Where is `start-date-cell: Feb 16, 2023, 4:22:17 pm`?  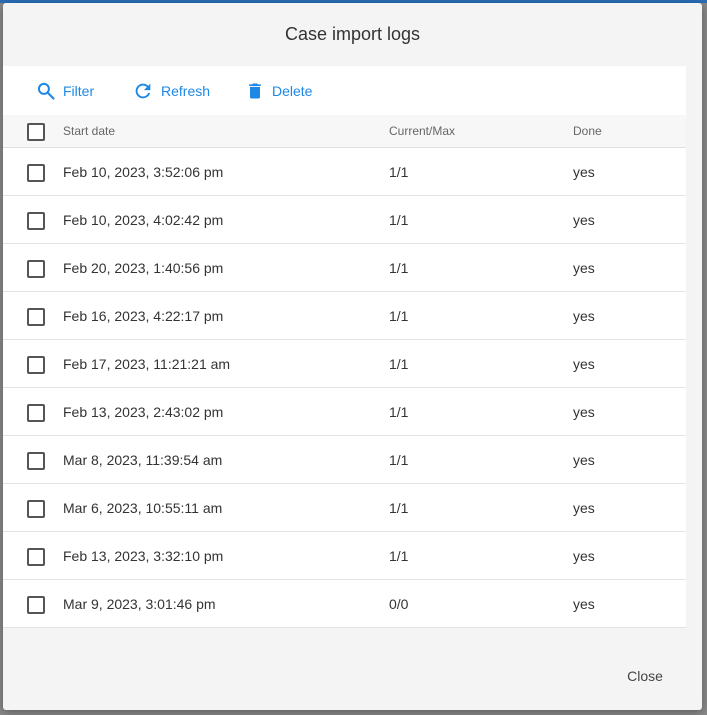
start-date-cell: Feb 16, 2023, 4:22:17 pm is located at coordinates (143, 315).